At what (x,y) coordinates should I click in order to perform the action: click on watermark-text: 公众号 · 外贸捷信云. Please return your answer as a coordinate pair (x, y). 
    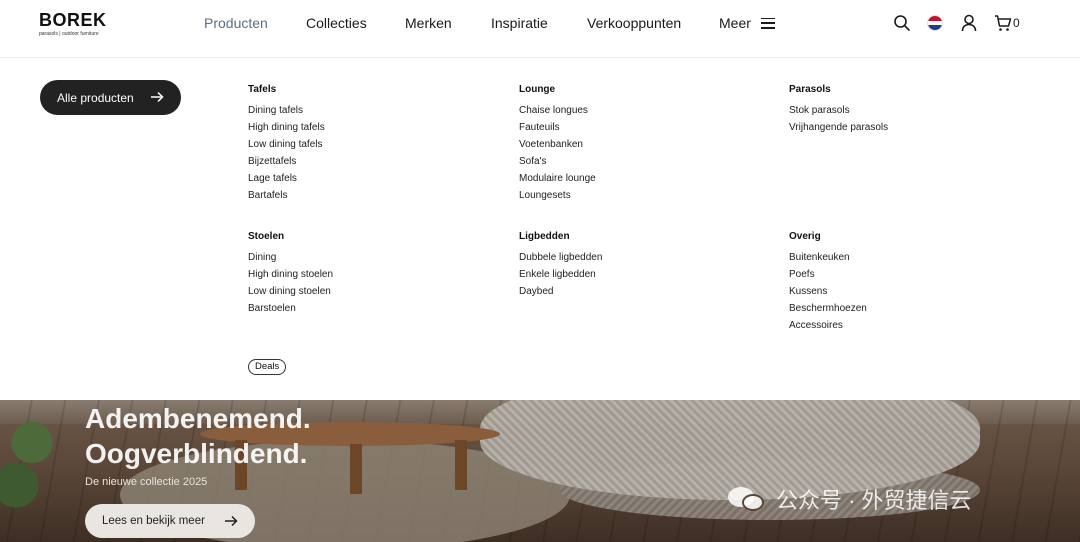
    Looking at the image, I should click on (874, 500).